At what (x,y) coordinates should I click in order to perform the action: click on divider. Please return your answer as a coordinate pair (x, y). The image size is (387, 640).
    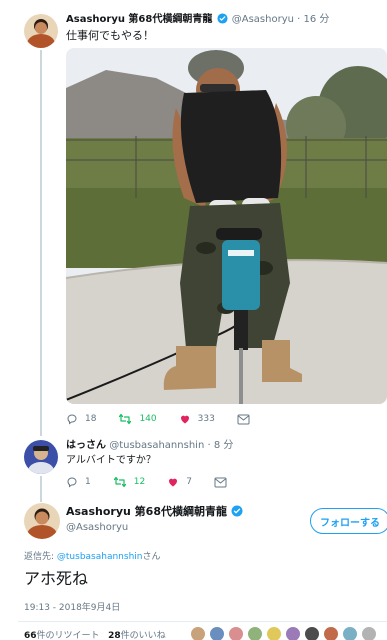
    Looking at the image, I should click on (202, 621).